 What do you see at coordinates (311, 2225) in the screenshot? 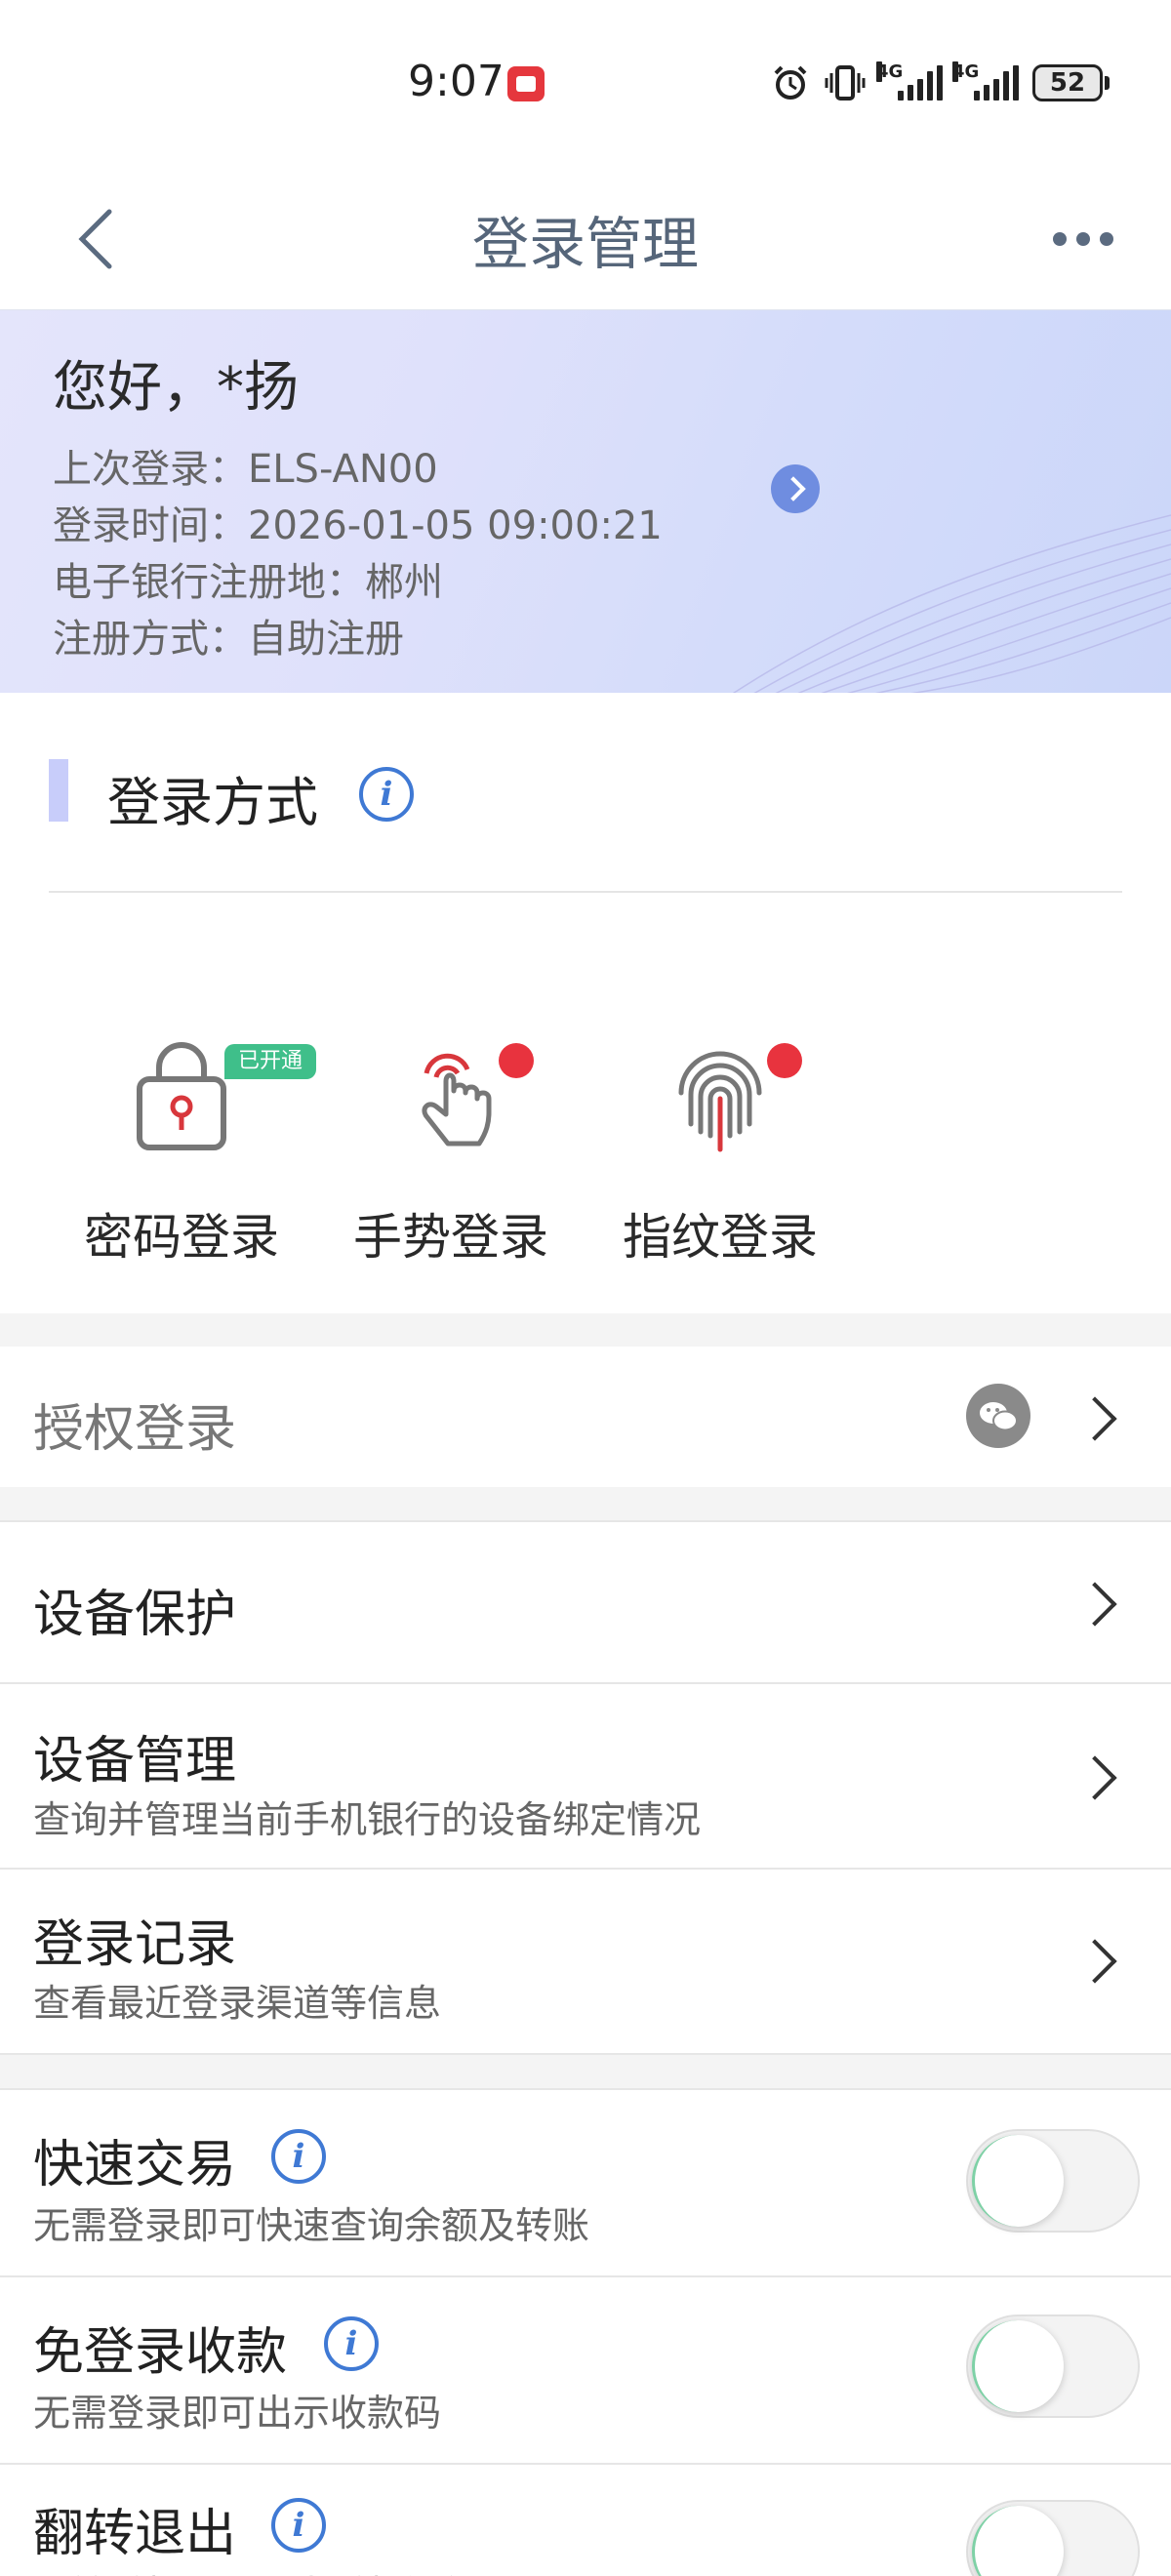
I see `row-subtitle: 无需登录即可快速查询余额及转账` at bounding box center [311, 2225].